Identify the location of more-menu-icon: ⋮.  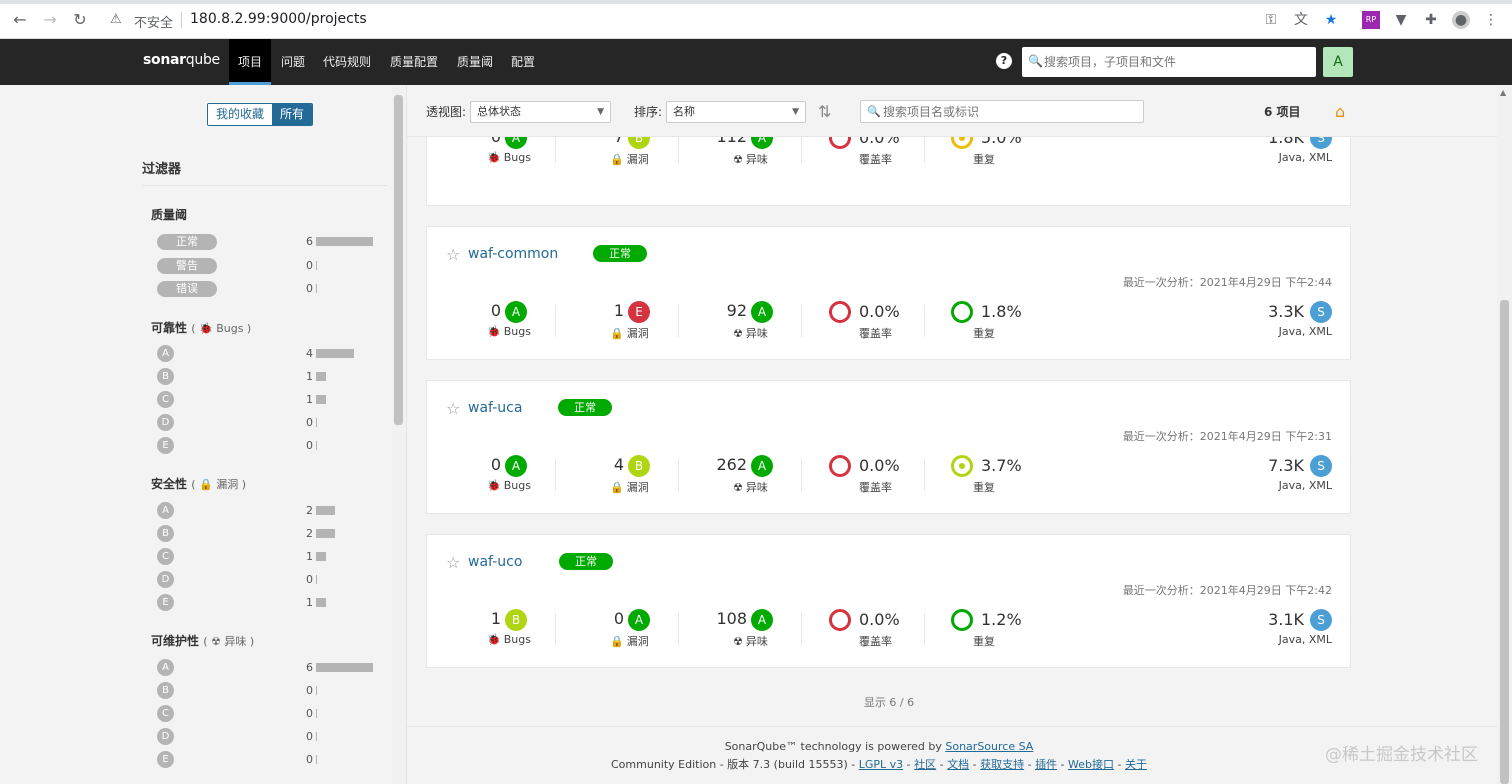
(1491, 20).